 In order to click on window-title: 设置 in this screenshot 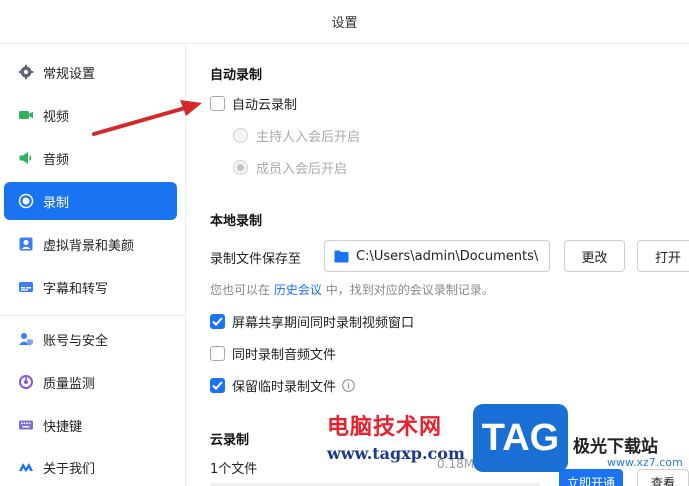, I will do `click(344, 23)`.